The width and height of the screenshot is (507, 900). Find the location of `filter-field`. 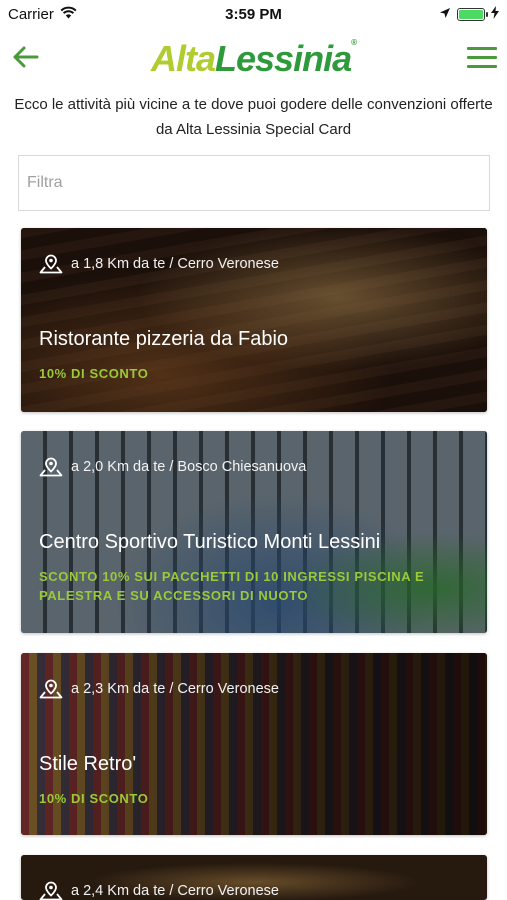

filter-field is located at coordinates (254, 183).